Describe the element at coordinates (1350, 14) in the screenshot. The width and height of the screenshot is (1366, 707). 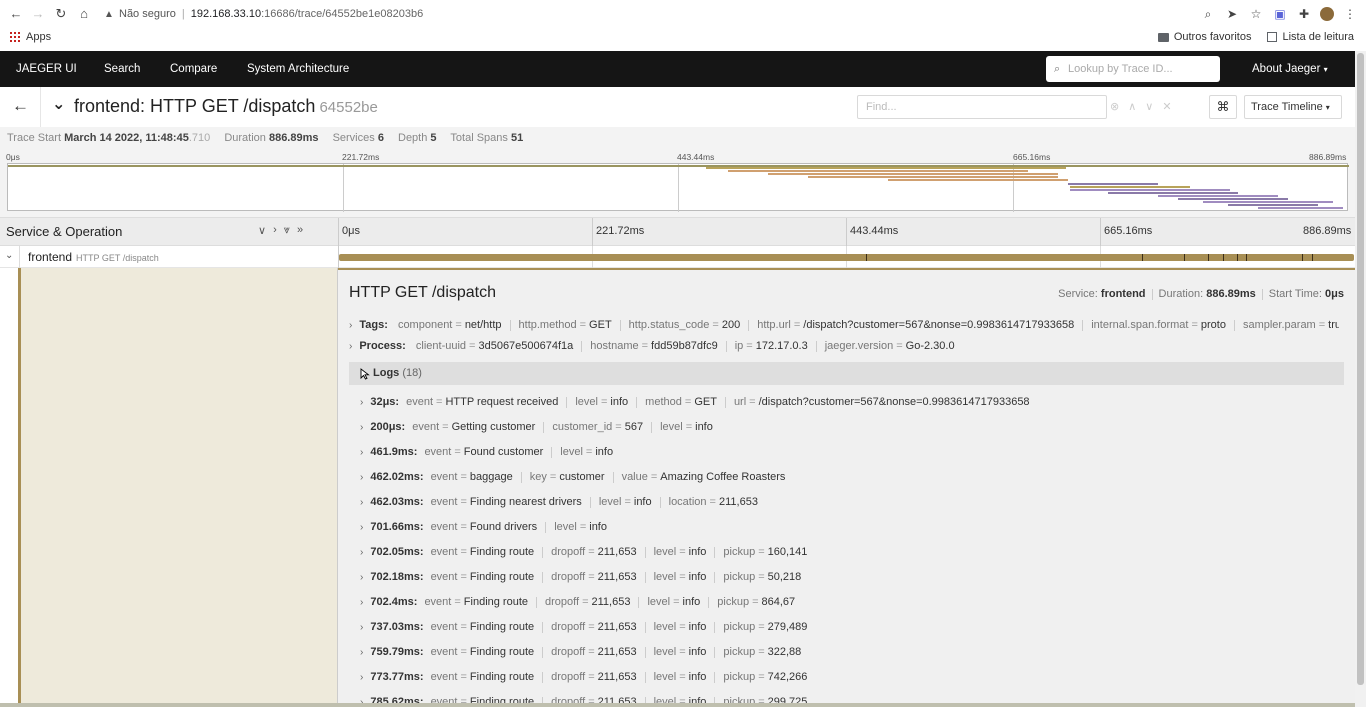
I see `kebab-menu-icon: ⋮` at that location.